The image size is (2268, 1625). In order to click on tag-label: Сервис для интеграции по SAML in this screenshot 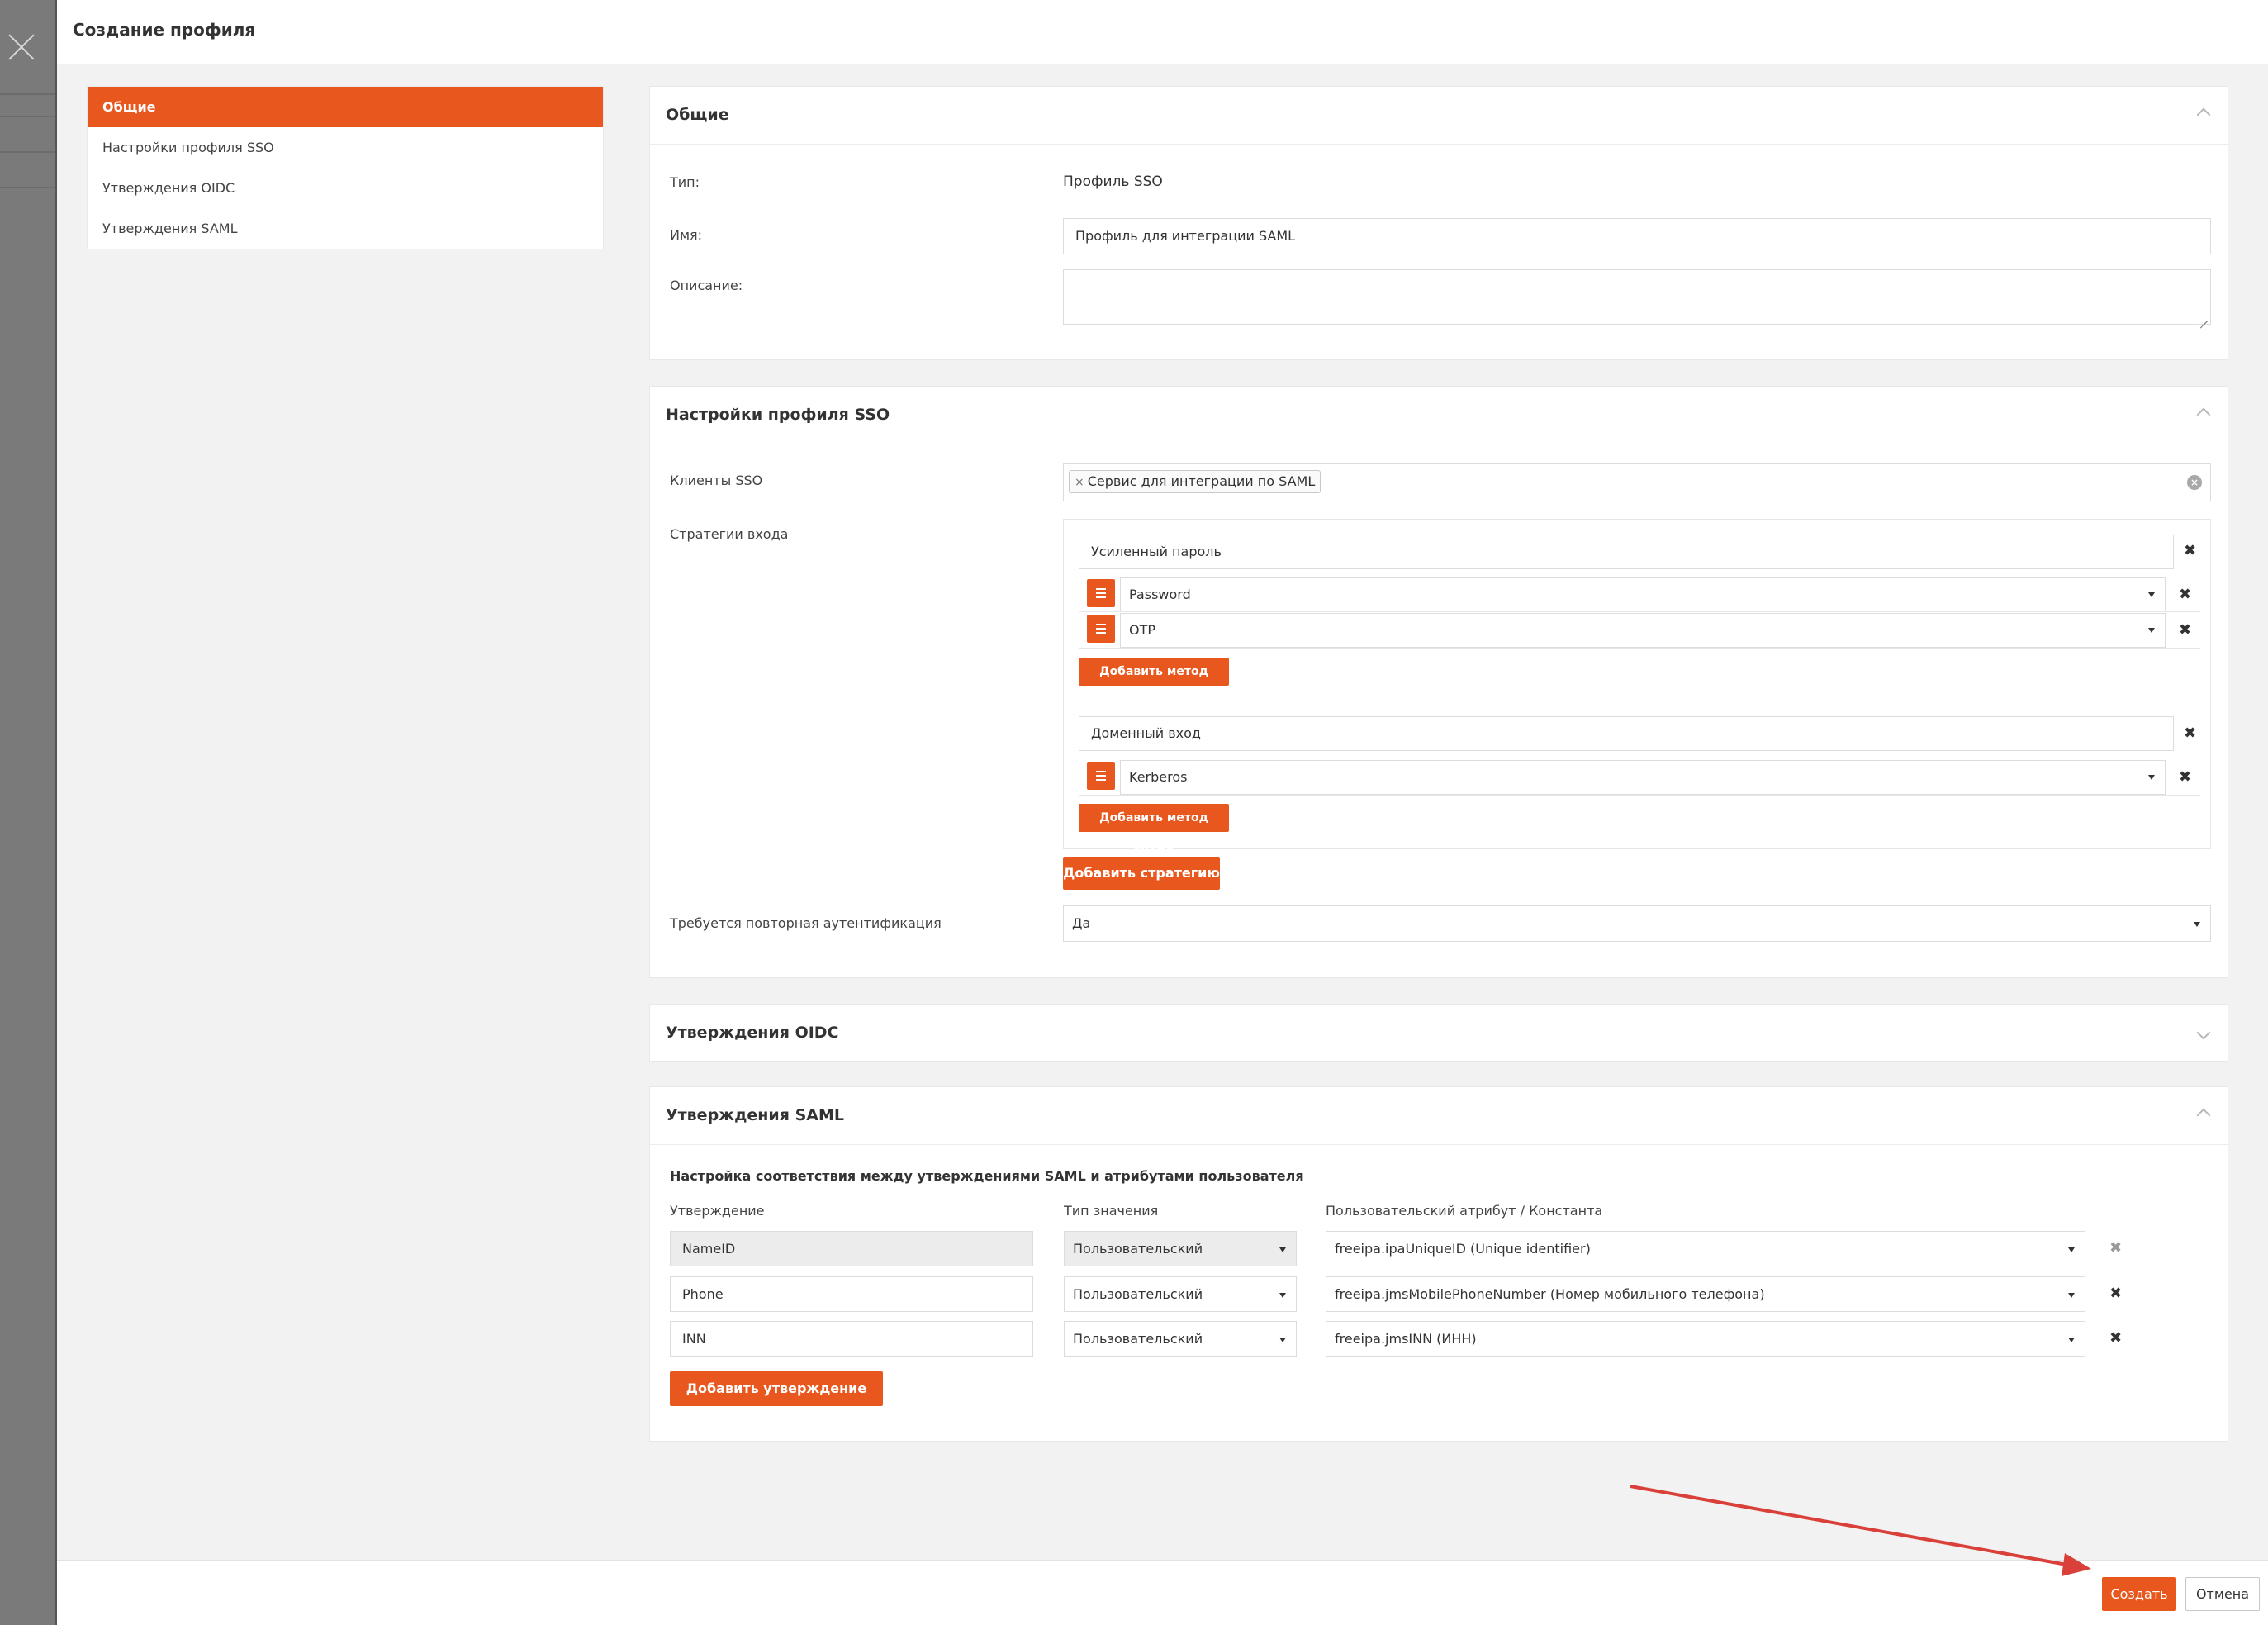, I will do `click(1201, 481)`.